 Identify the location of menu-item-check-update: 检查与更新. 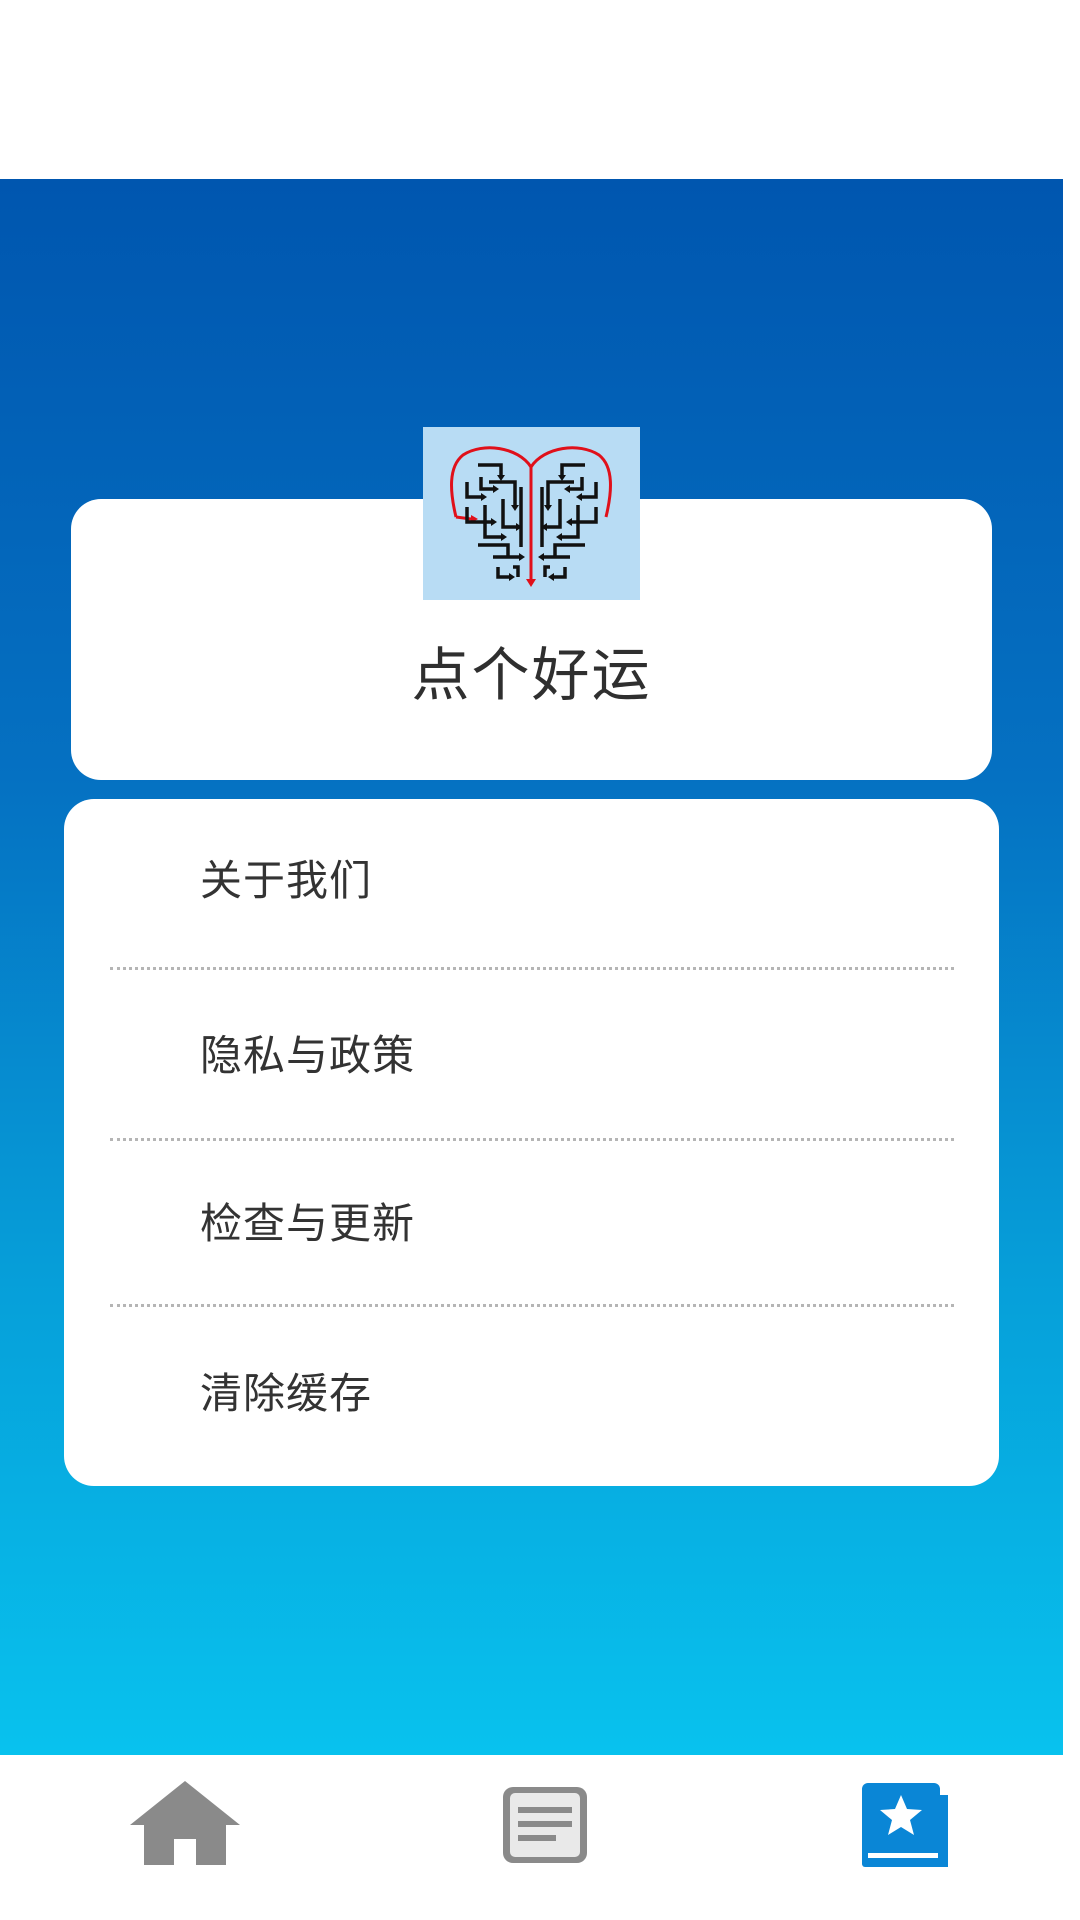
(531, 1224).